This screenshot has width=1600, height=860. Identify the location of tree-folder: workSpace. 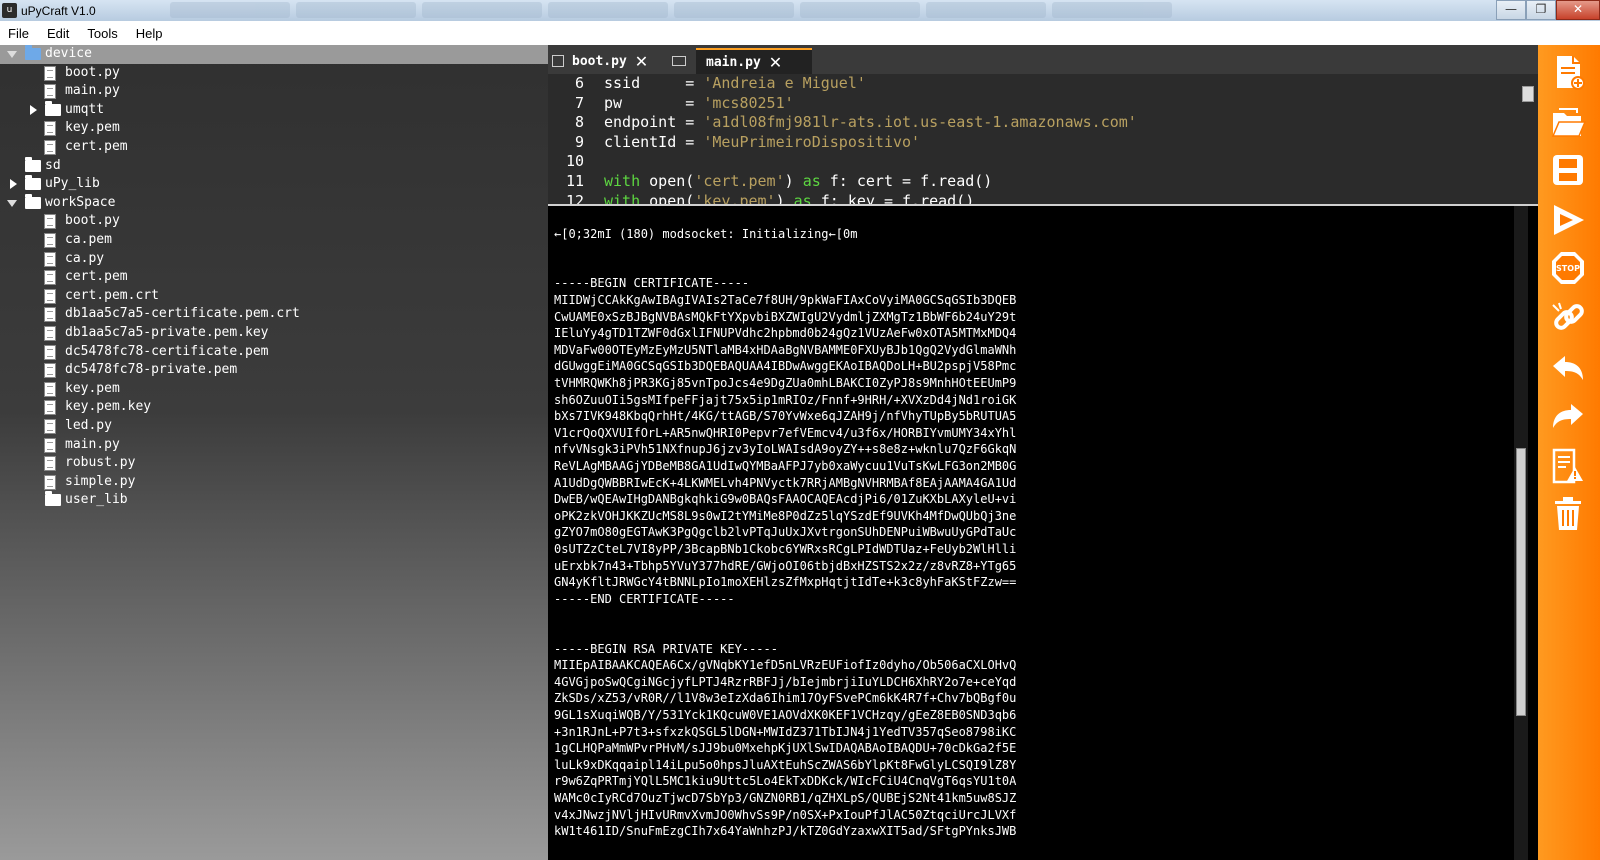
(274, 203).